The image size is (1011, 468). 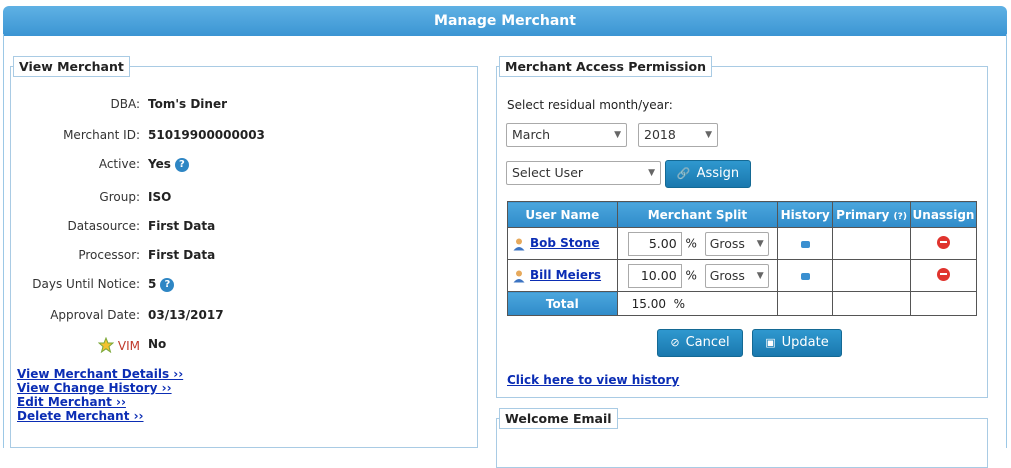 I want to click on link-icon: 🔗, so click(x=683, y=173).